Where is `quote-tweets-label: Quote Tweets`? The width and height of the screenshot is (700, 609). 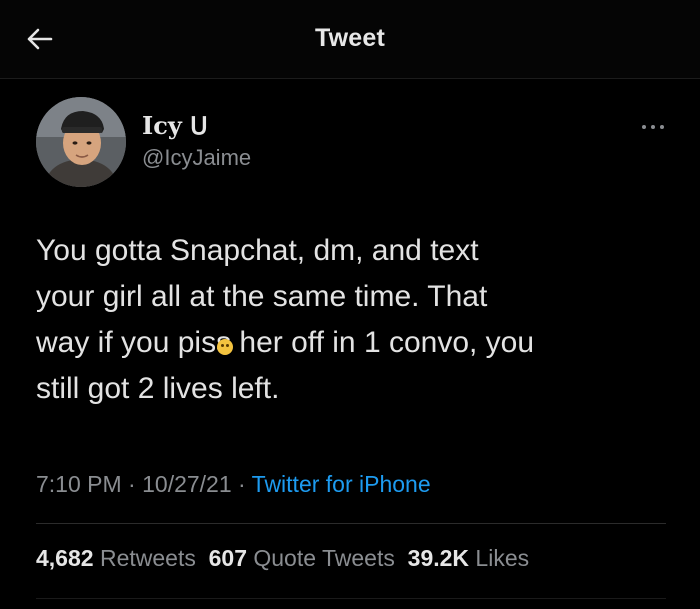
quote-tweets-label: Quote Tweets is located at coordinates (324, 558).